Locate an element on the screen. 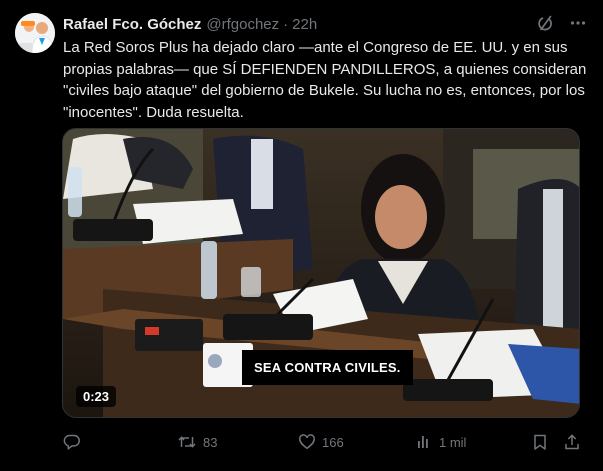  share-icon is located at coordinates (572, 442).